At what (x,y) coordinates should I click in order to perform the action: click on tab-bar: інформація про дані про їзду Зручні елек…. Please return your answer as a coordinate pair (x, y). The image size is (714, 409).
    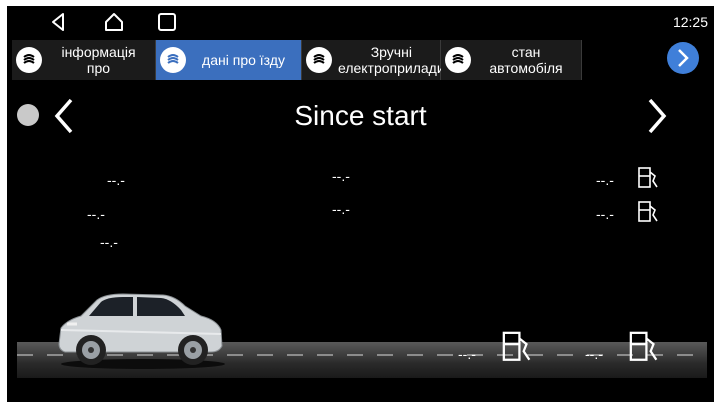
    Looking at the image, I should click on (297, 60).